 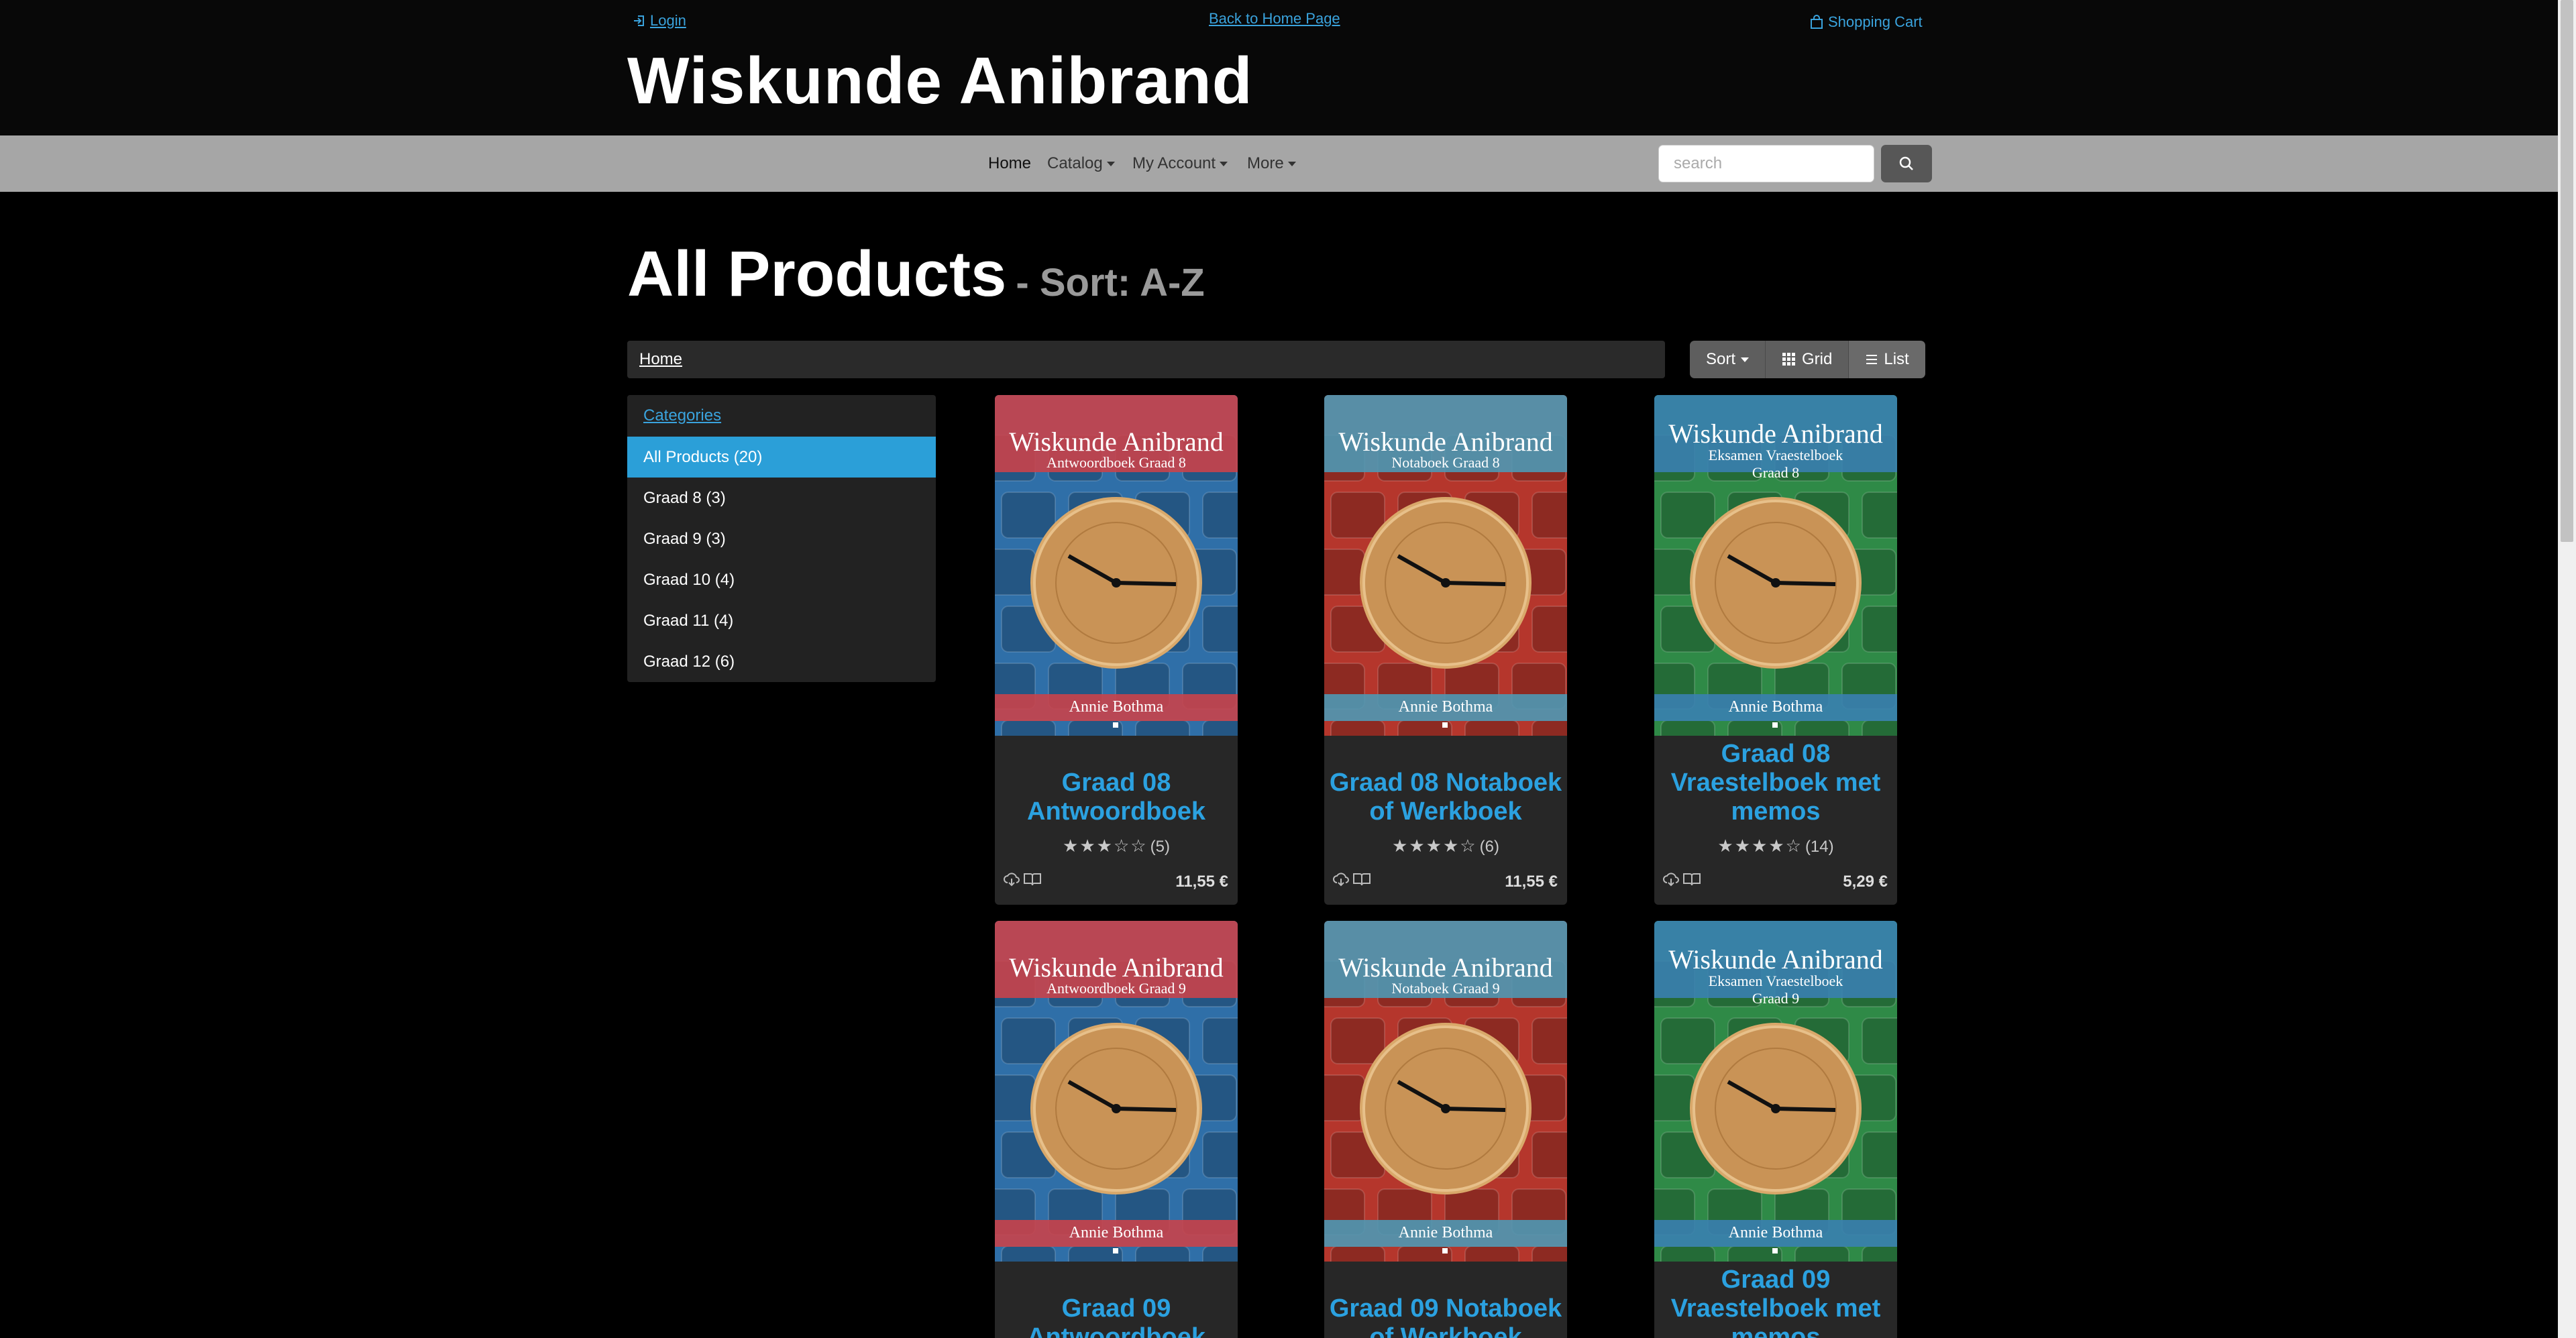 What do you see at coordinates (781, 498) in the screenshot?
I see `sidebar-item-graad-8: Graad 8 (3)` at bounding box center [781, 498].